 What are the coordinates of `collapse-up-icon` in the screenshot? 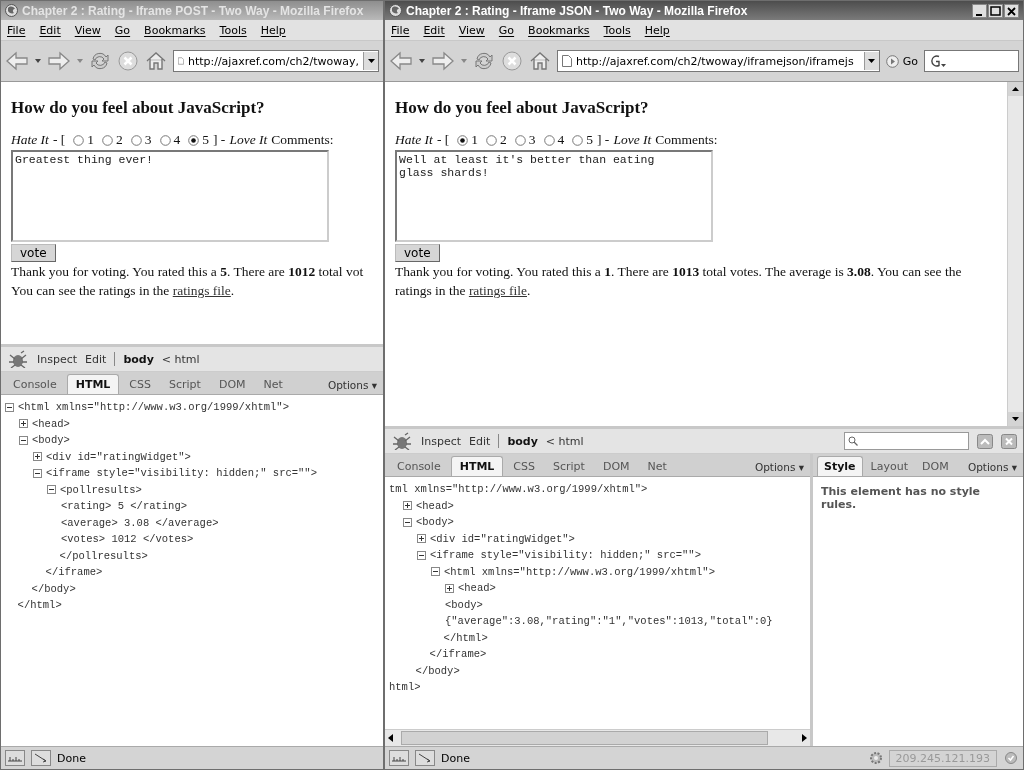 It's located at (985, 441).